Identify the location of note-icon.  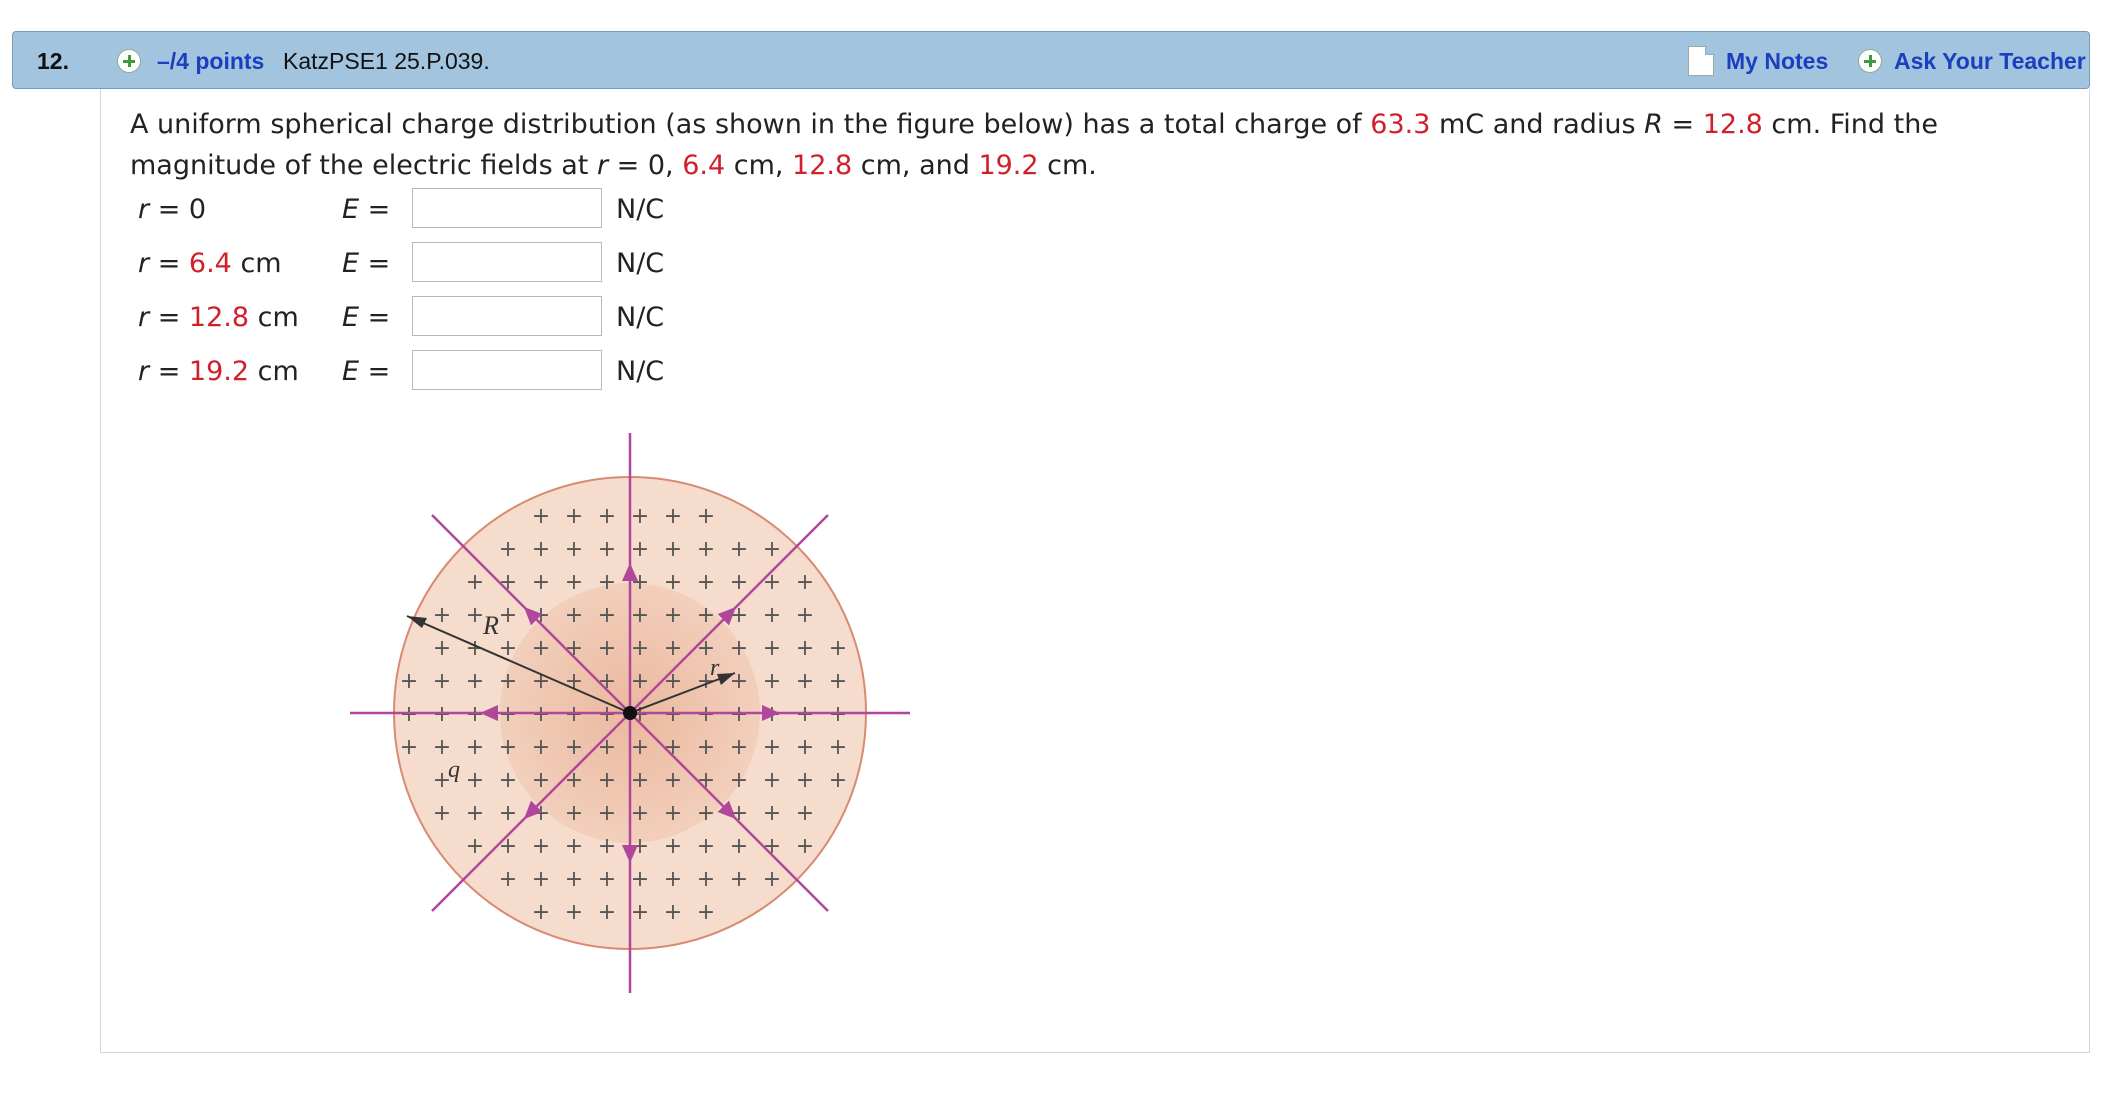
(1701, 61).